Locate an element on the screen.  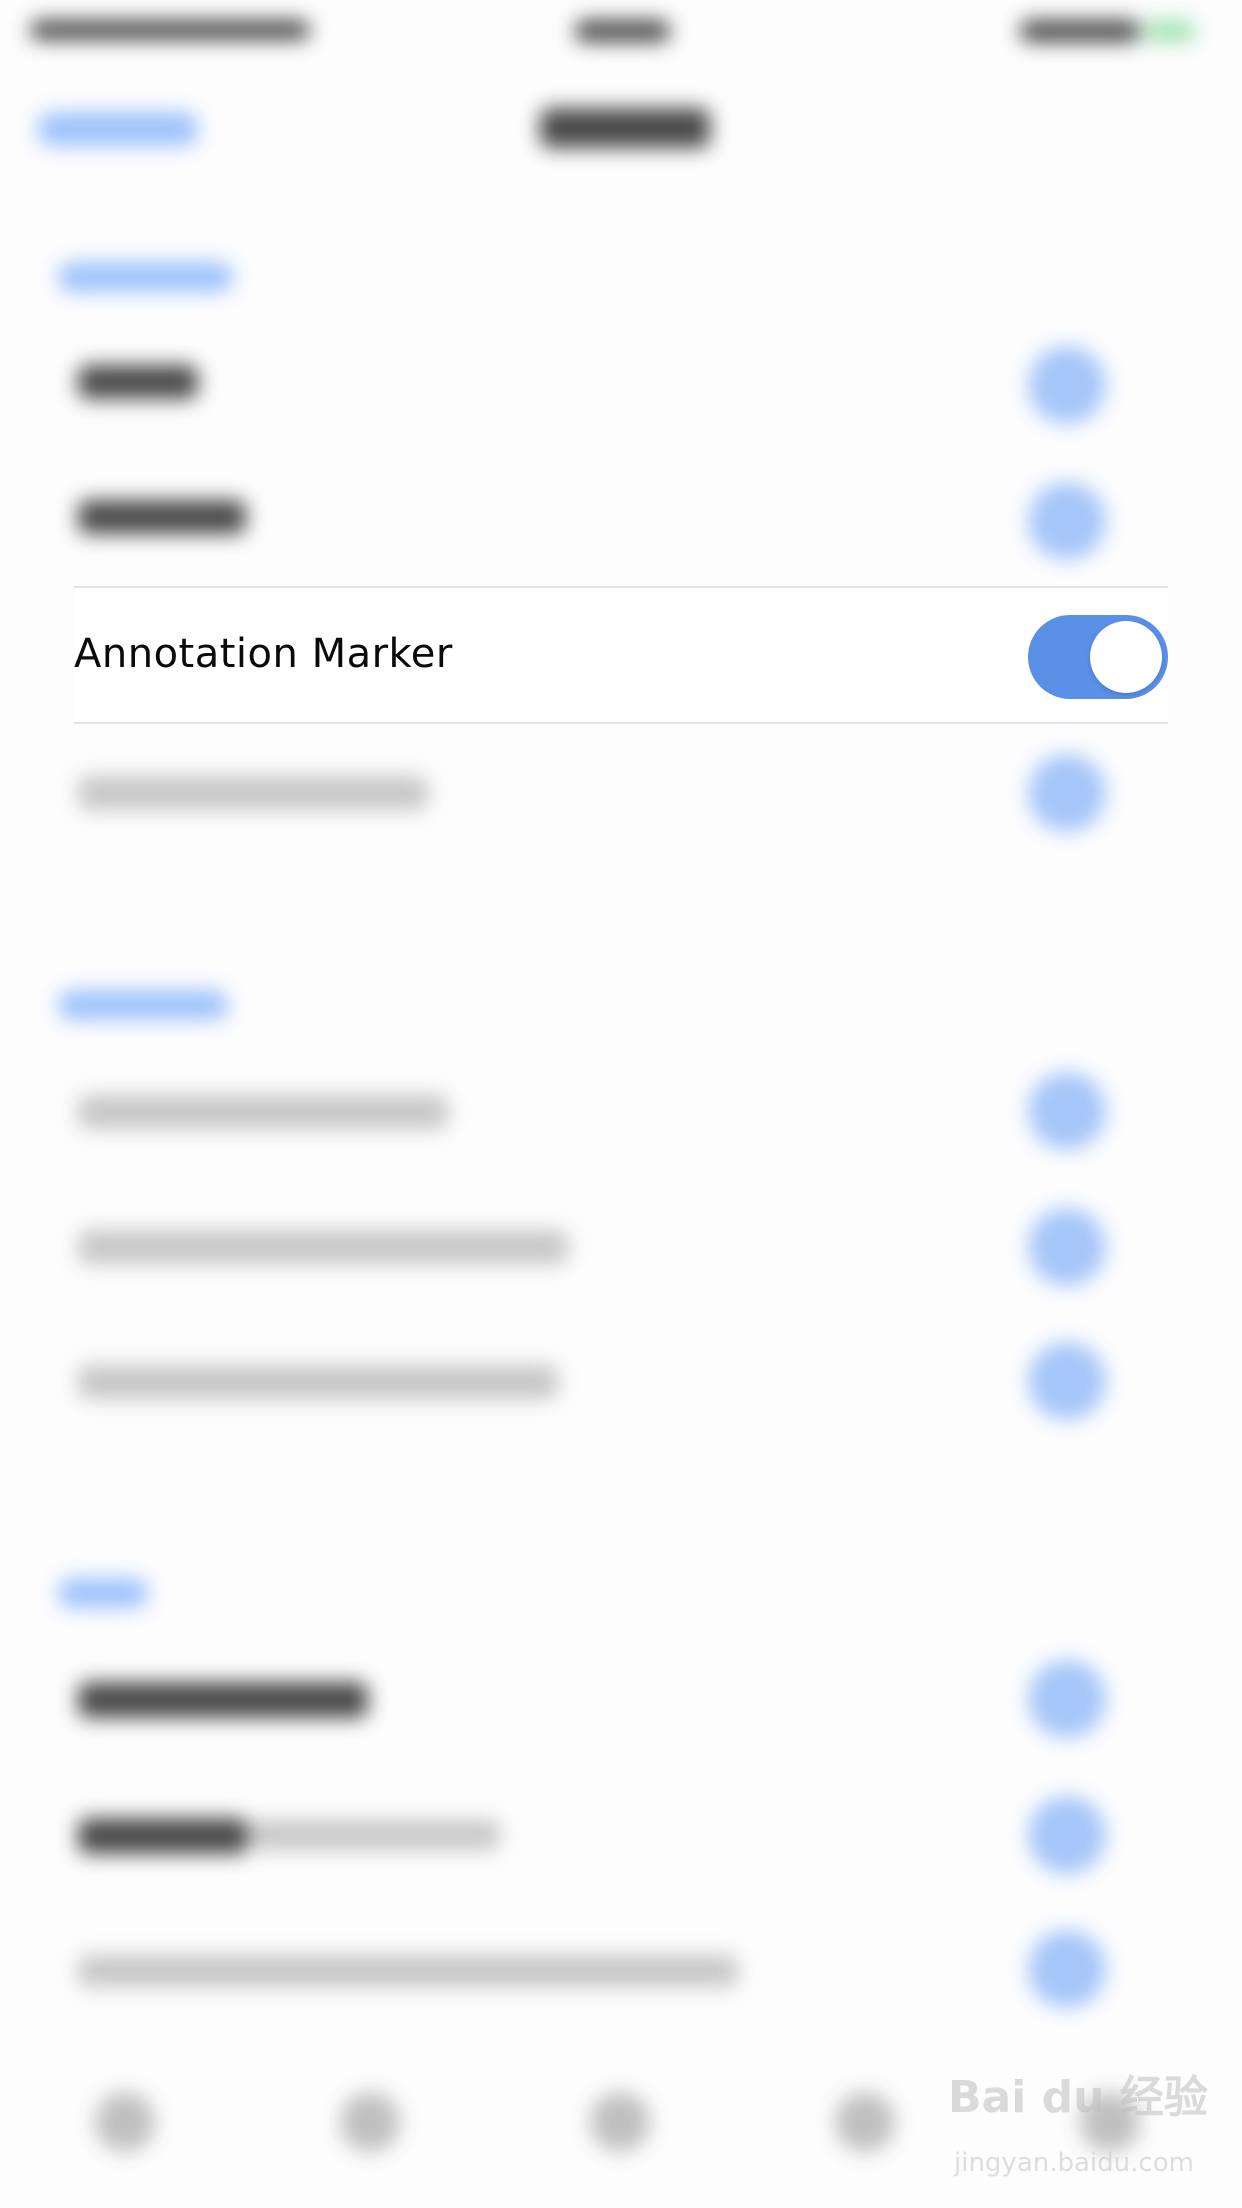
row-1-label is located at coordinates (138, 382).